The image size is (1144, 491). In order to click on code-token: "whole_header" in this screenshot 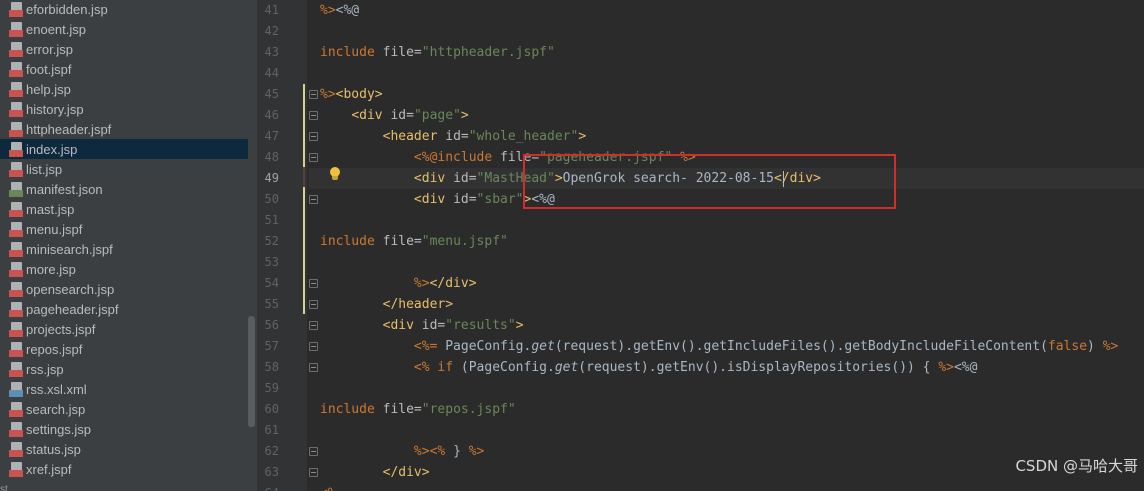, I will do `click(523, 136)`.